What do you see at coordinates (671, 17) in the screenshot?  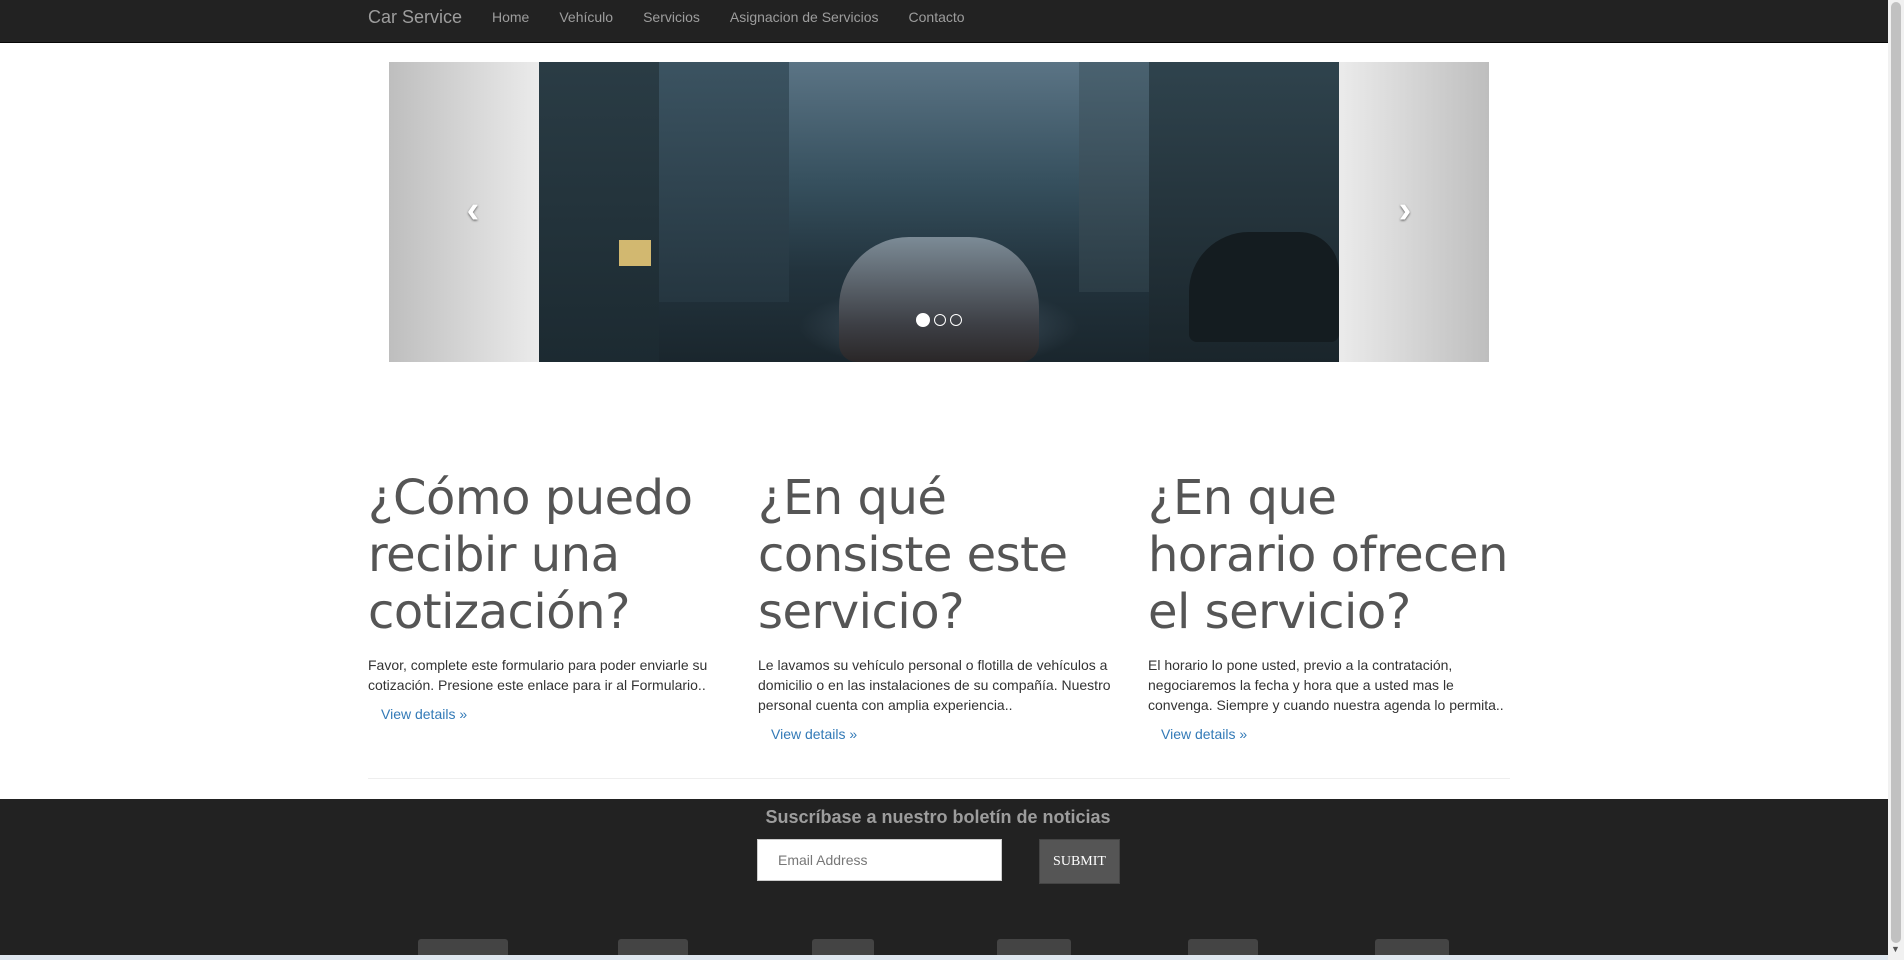 I see `nav-link-servicios: Servicios` at bounding box center [671, 17].